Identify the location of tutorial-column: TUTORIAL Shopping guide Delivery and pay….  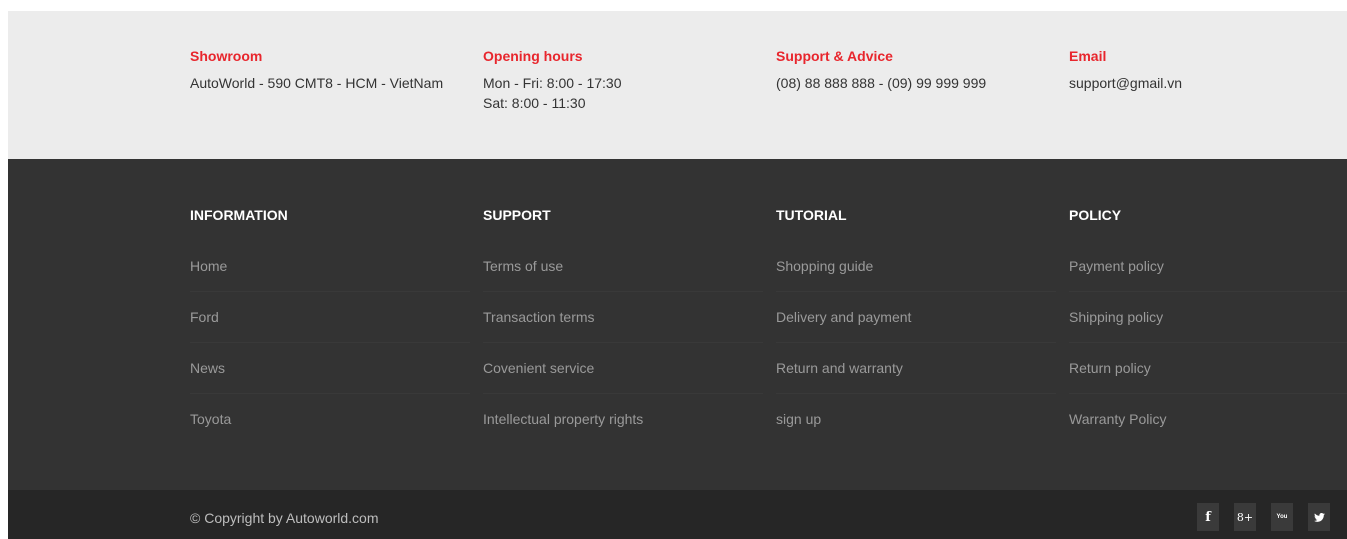
(916, 326).